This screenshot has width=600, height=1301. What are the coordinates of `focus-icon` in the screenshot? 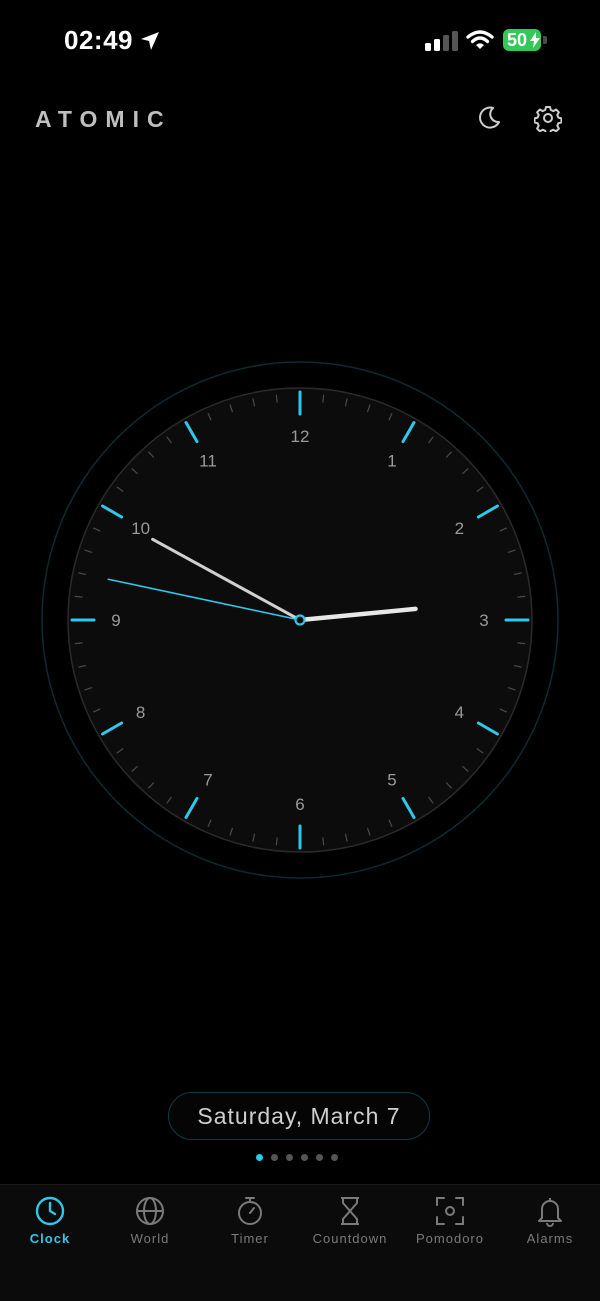 It's located at (450, 1211).